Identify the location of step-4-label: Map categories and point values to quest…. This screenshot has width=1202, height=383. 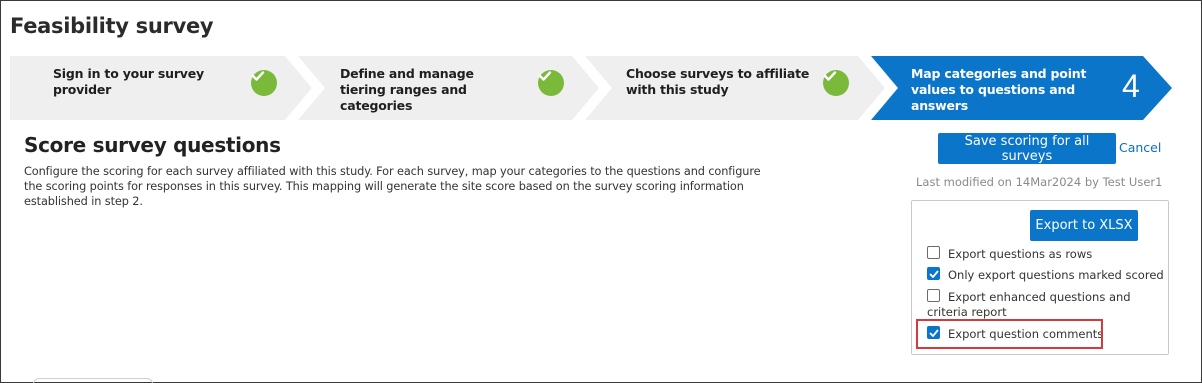
(1008, 90).